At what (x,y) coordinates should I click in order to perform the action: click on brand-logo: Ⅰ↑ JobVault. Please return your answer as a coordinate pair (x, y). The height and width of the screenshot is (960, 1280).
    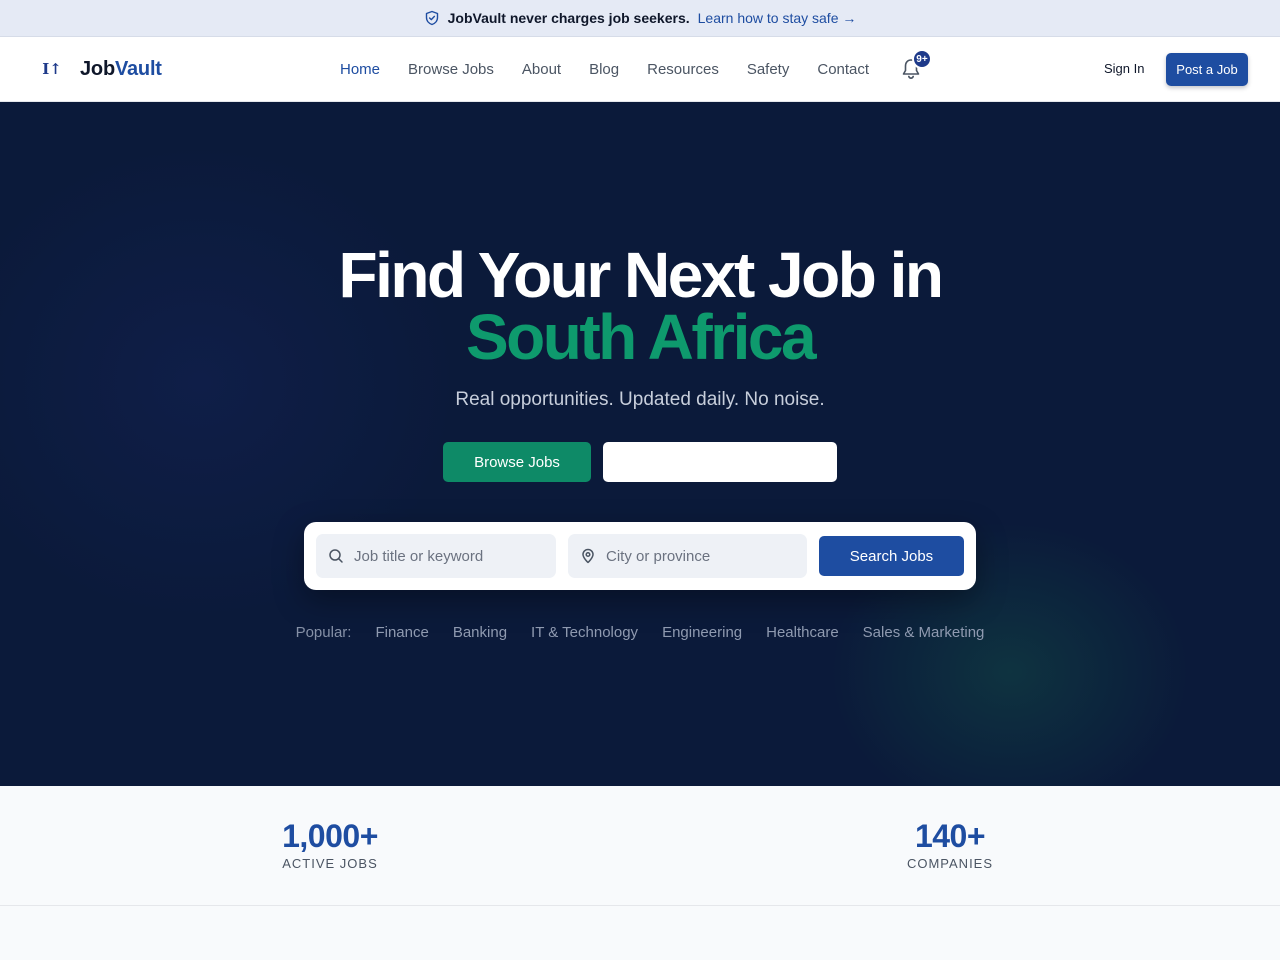
    Looking at the image, I should click on (98, 69).